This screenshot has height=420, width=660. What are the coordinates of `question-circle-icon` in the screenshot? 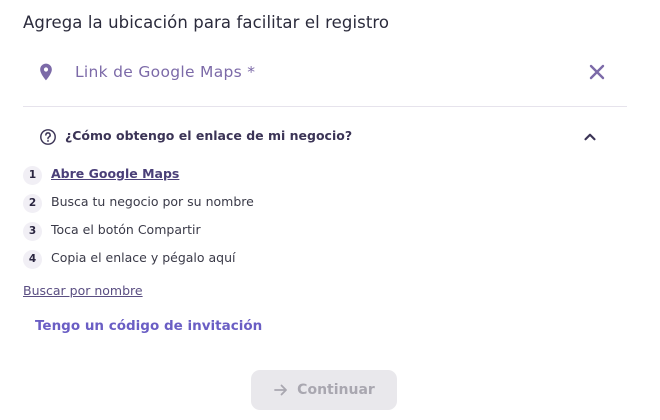 It's located at (48, 137).